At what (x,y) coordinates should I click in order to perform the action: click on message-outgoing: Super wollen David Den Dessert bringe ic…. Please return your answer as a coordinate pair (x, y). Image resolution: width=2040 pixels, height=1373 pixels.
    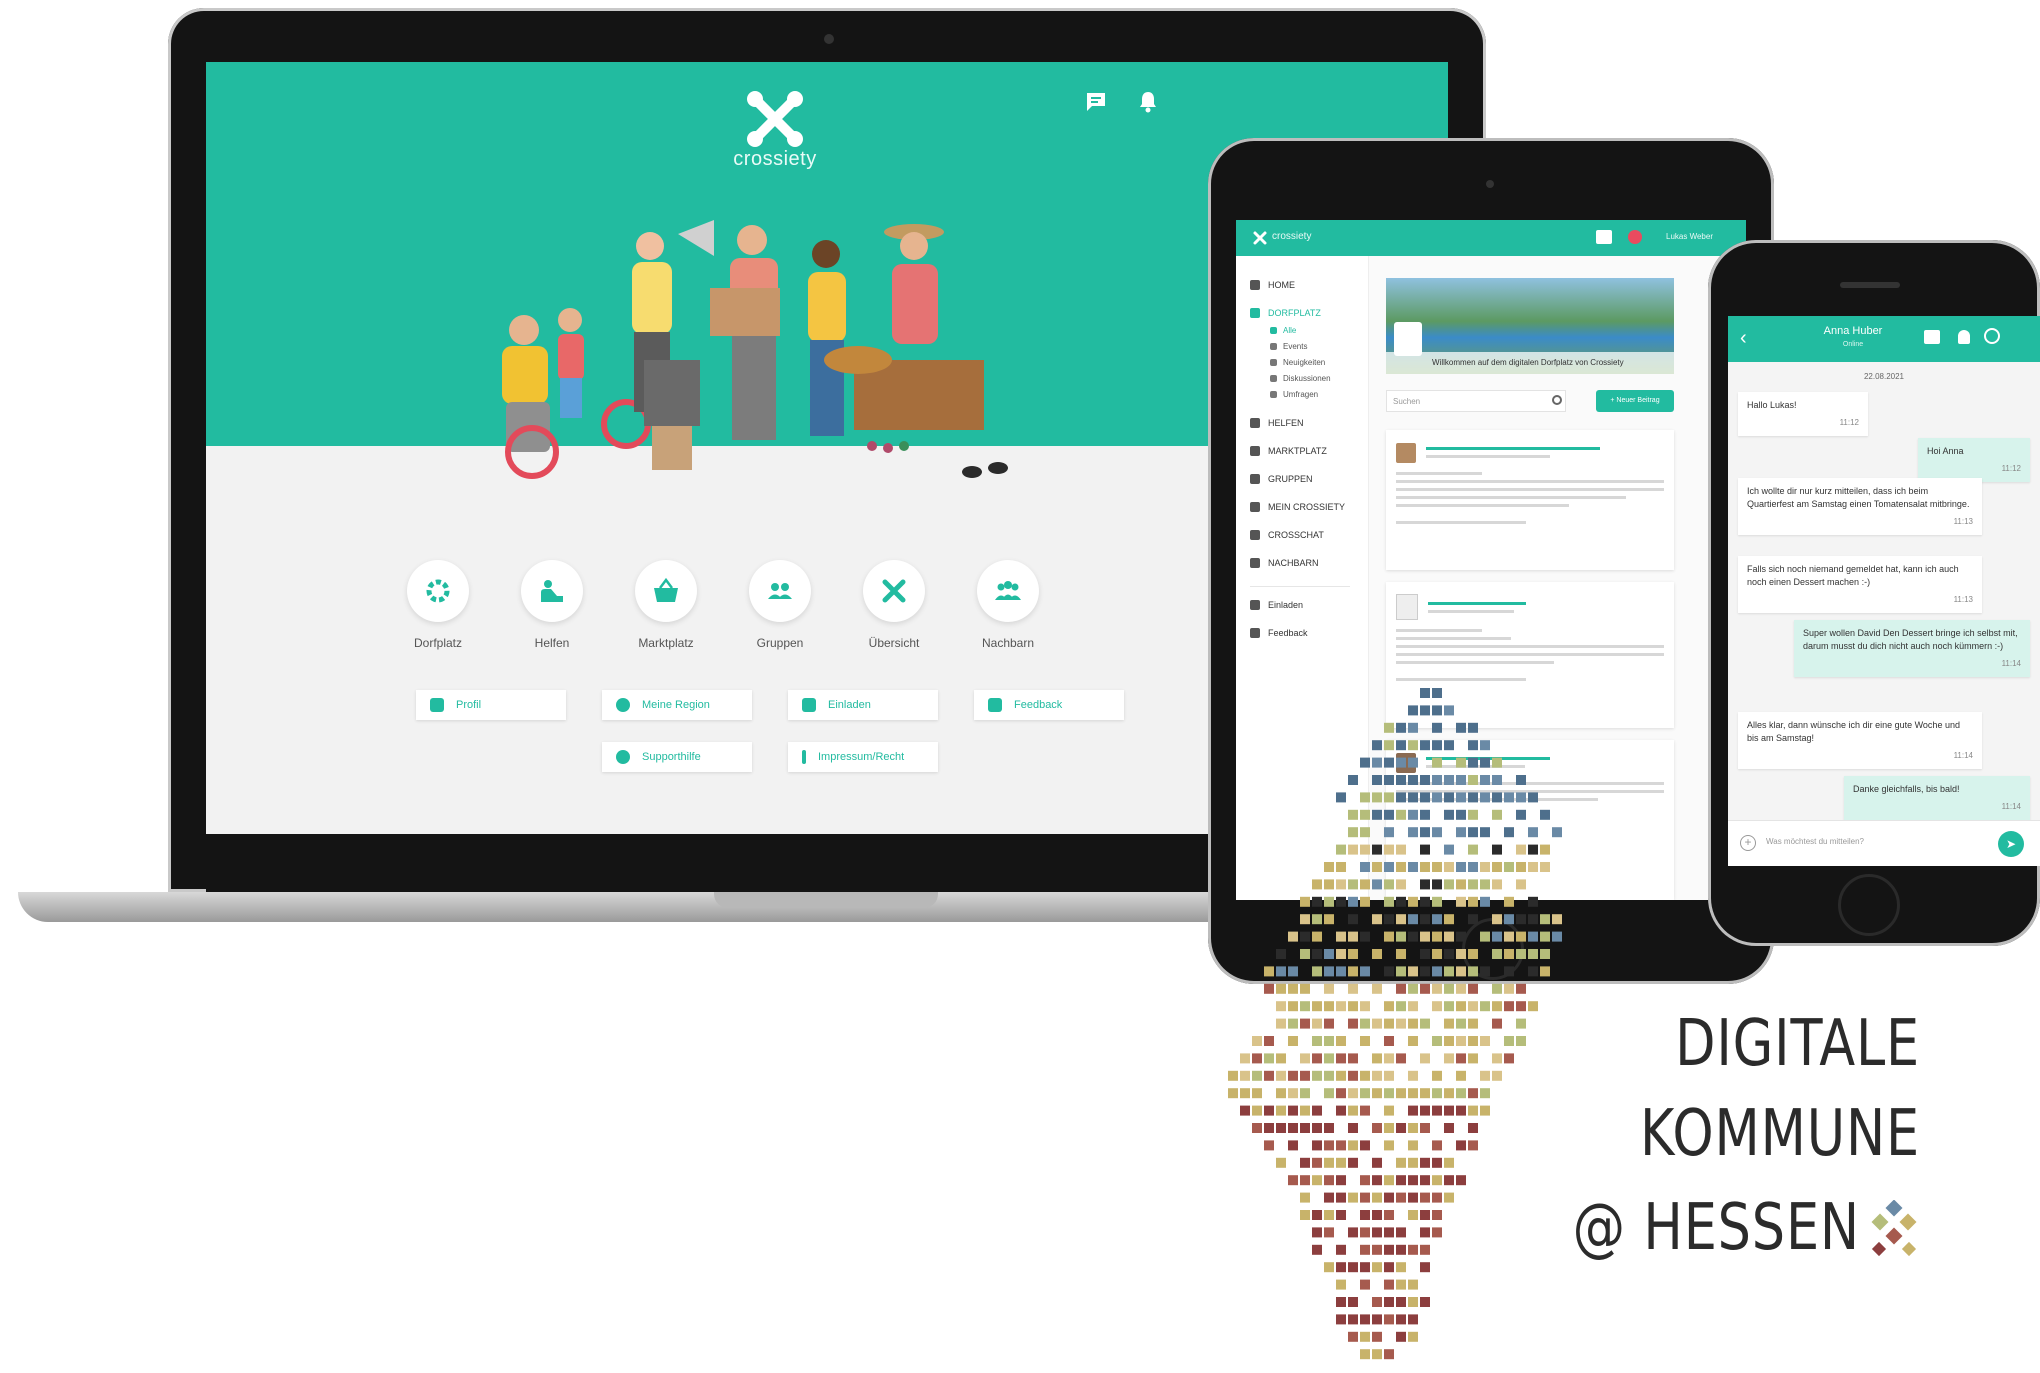
    Looking at the image, I should click on (1912, 648).